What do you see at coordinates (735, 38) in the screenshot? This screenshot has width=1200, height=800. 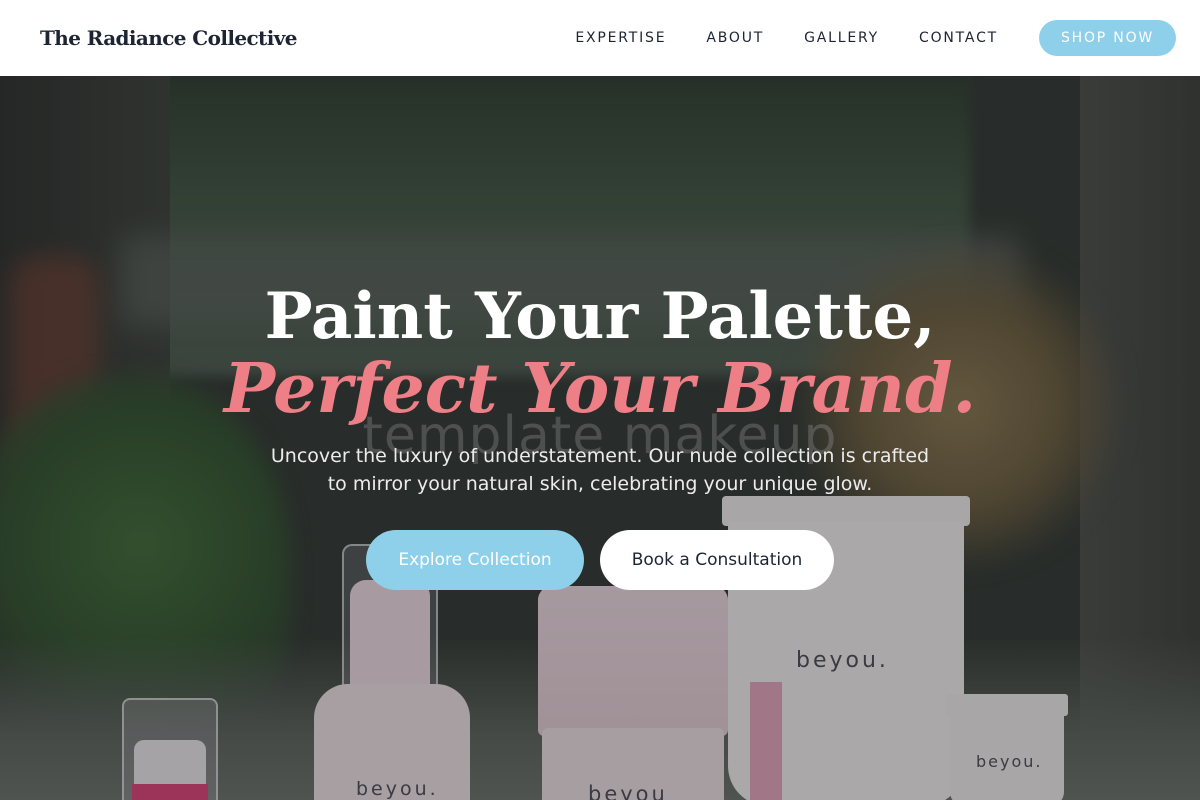 I see `nav-link-about: ABOUT` at bounding box center [735, 38].